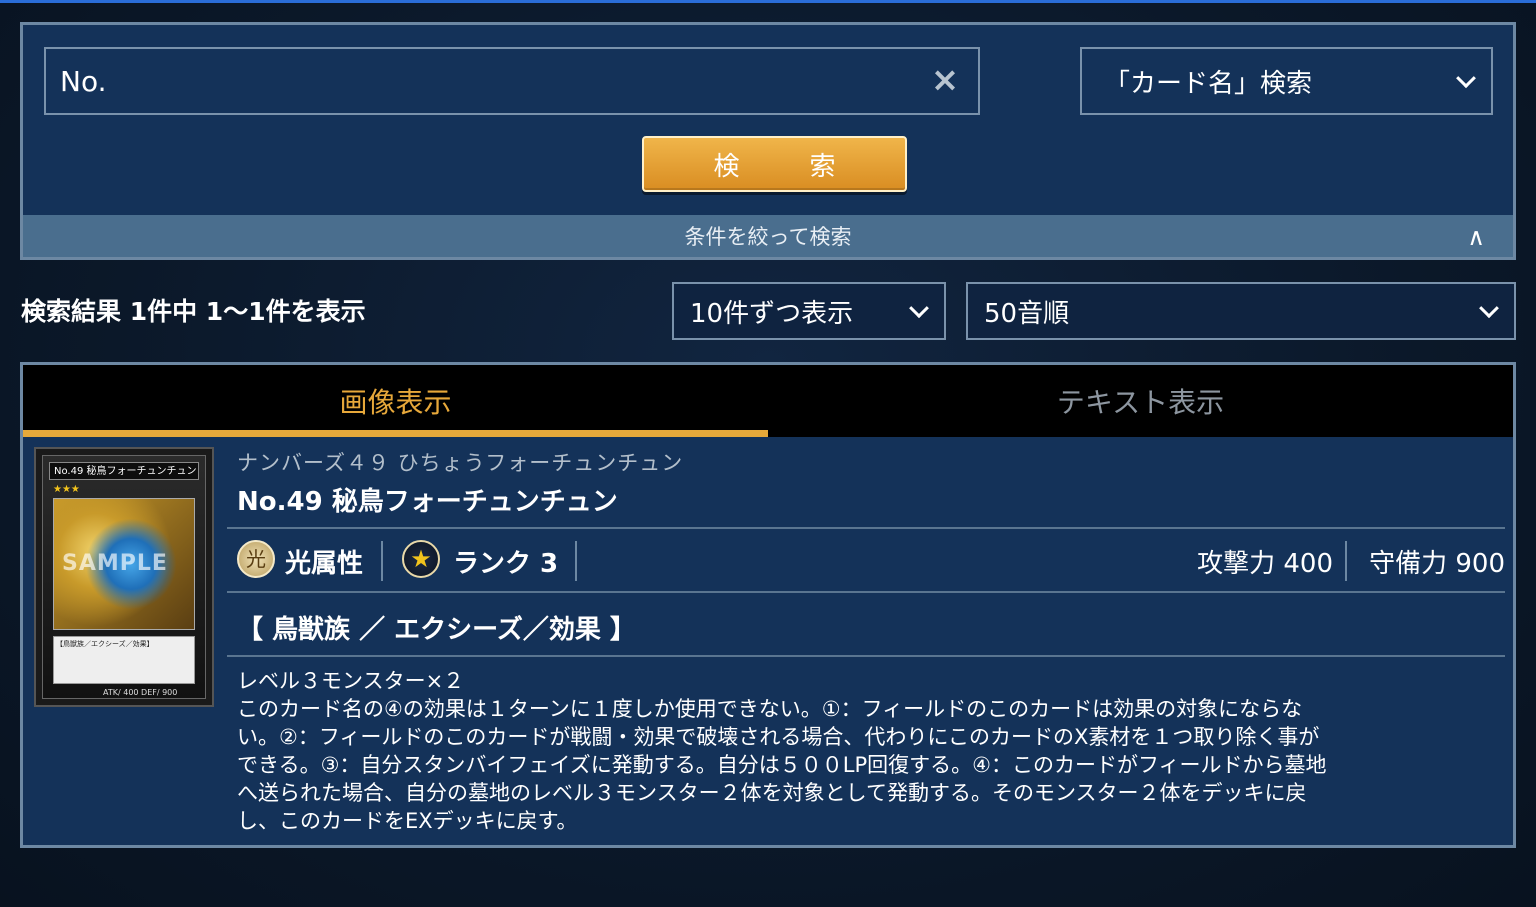 The image size is (1536, 907). Describe the element at coordinates (407, 821) in the screenshot. I see `effect-line: し、このカードをEXデッキに戻す。` at that location.